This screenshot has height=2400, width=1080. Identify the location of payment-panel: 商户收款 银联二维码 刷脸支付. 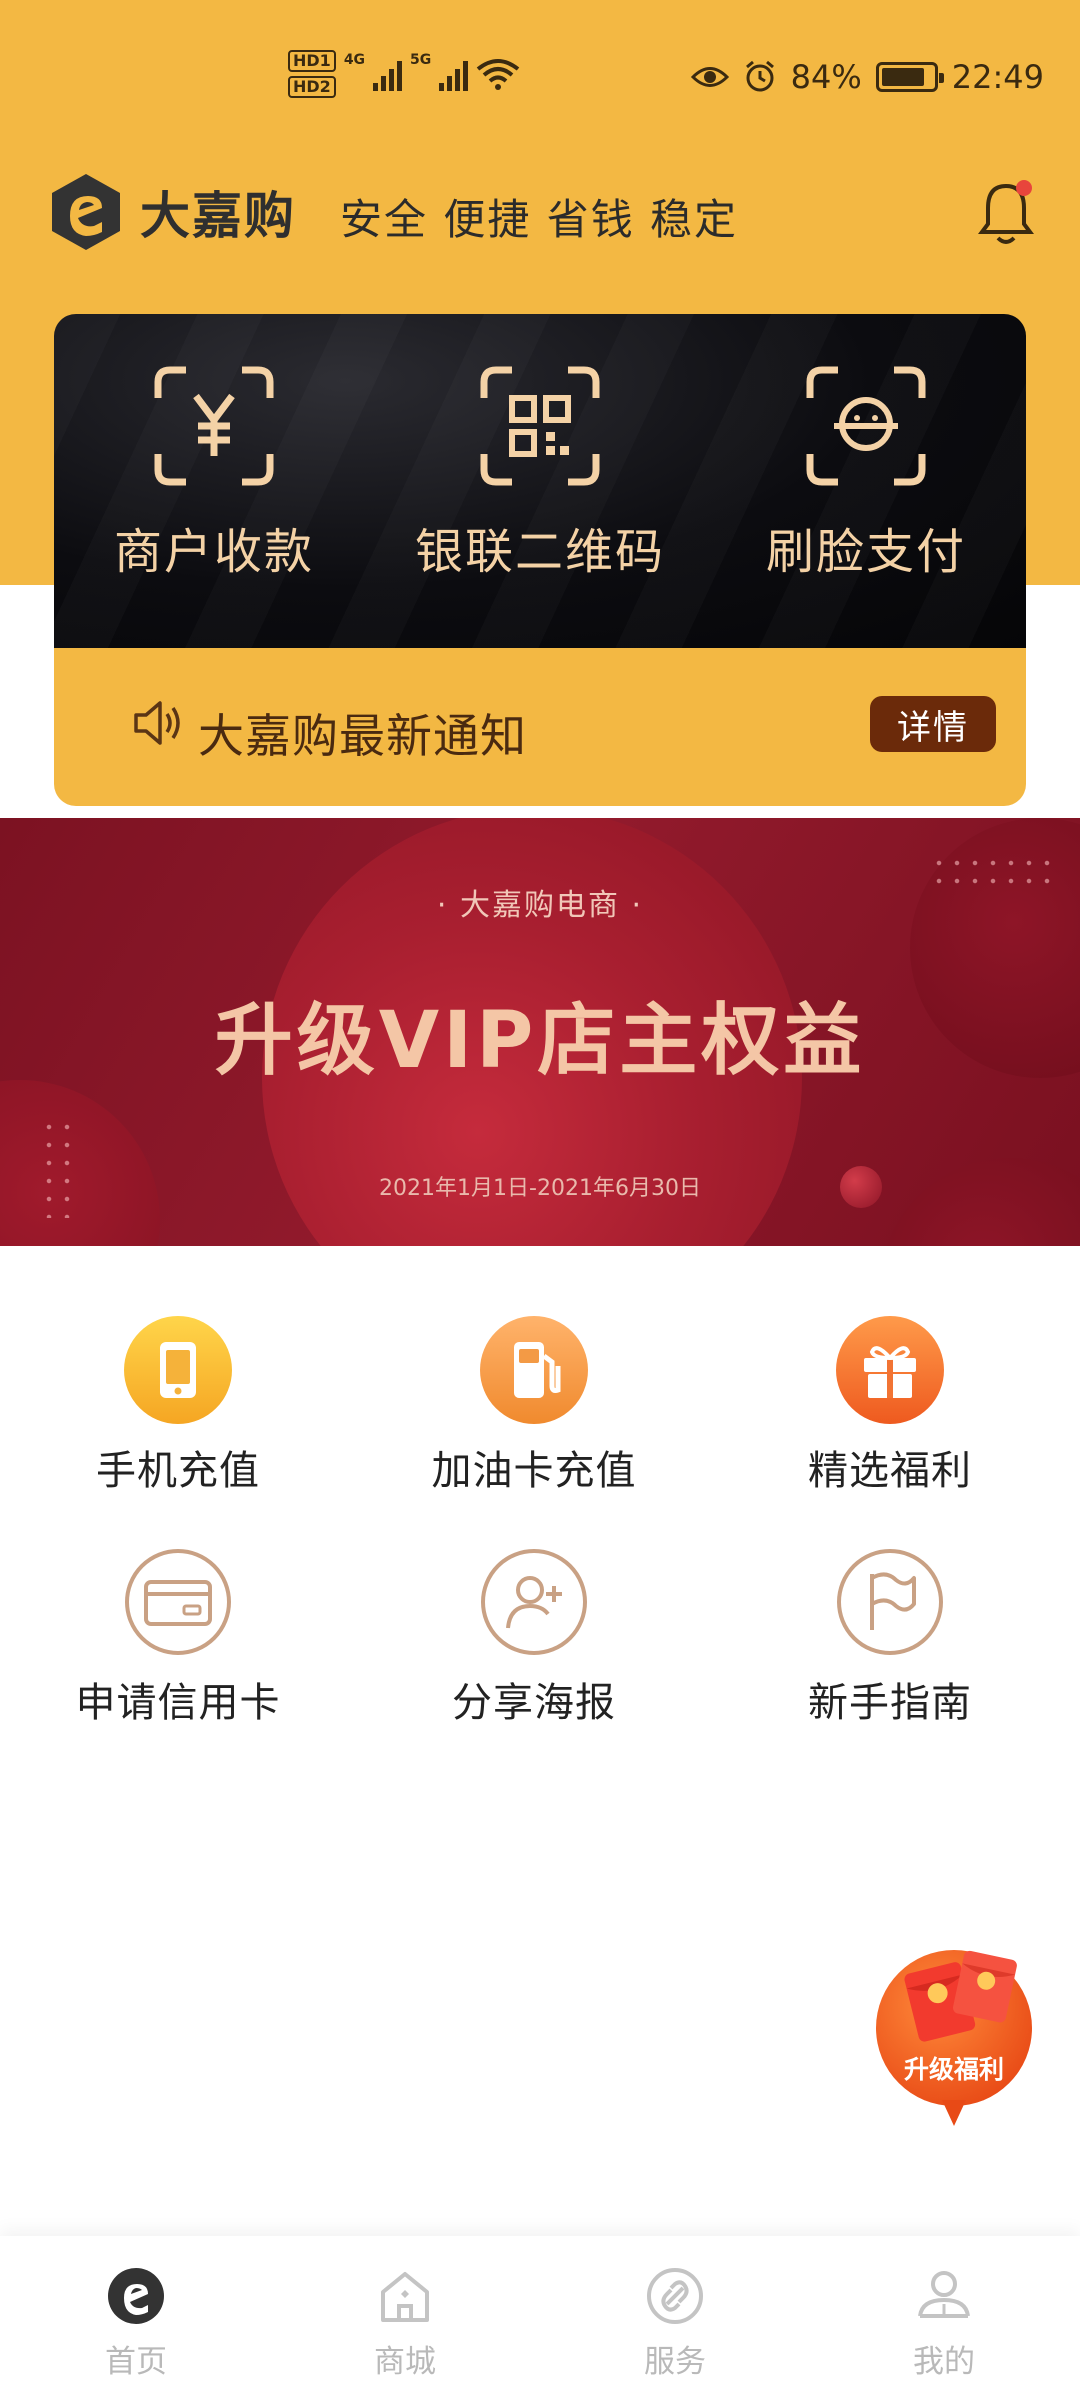
(540, 481).